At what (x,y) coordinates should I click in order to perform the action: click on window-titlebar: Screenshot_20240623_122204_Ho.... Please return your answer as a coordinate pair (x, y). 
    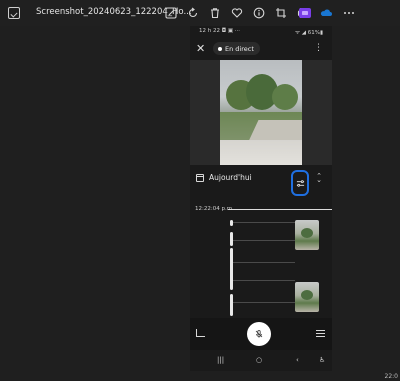
    Looking at the image, I should click on (200, 13).